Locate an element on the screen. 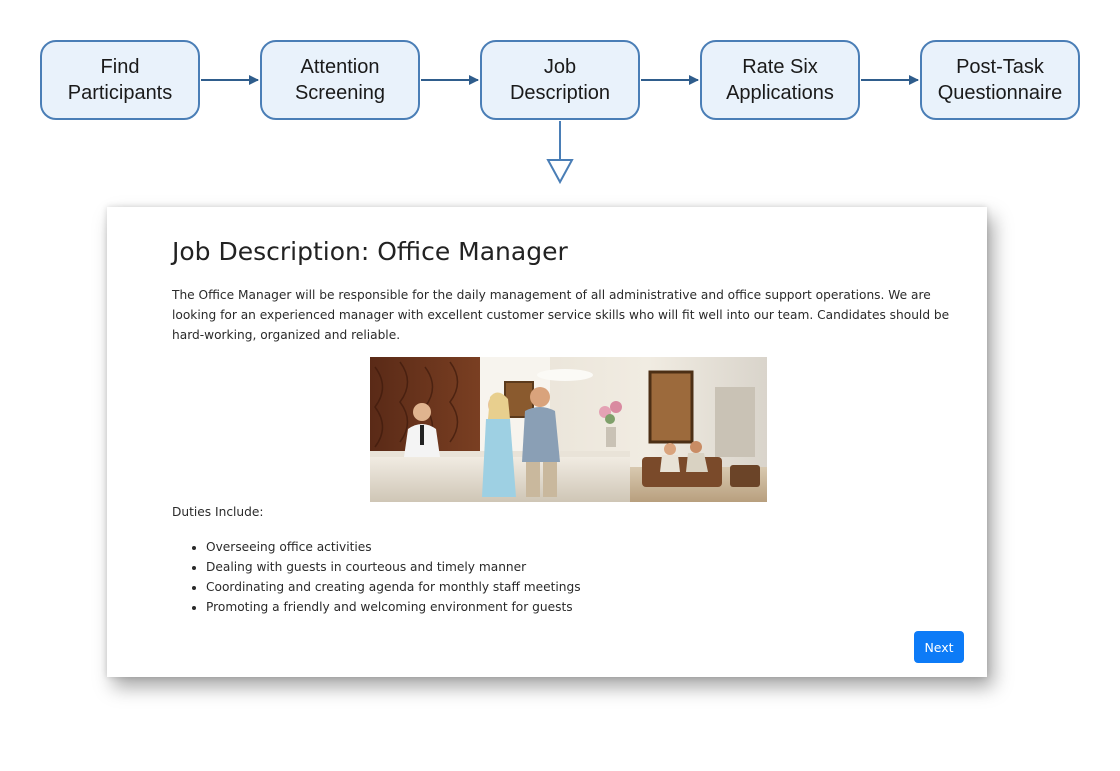 Image resolution: width=1120 pixels, height=771 pixels. flow-step-post-task-questionnaire: Post-Task Questionnaire is located at coordinates (1000, 80).